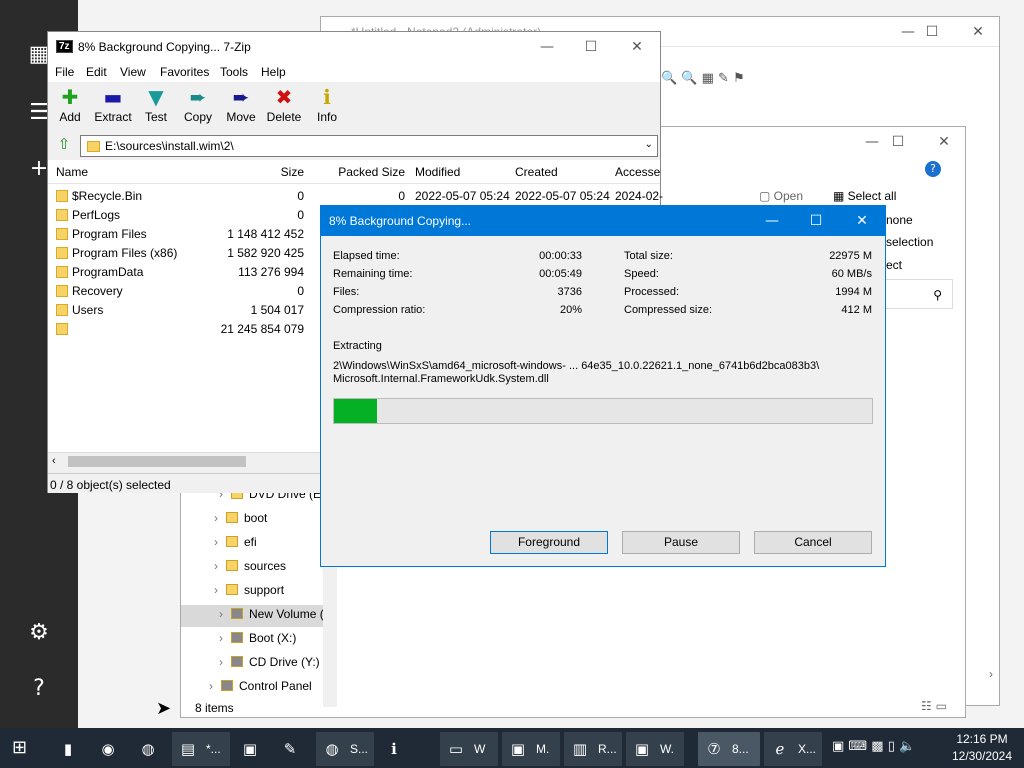 The image size is (1024, 768). I want to click on column-header: Size, so click(292, 172).